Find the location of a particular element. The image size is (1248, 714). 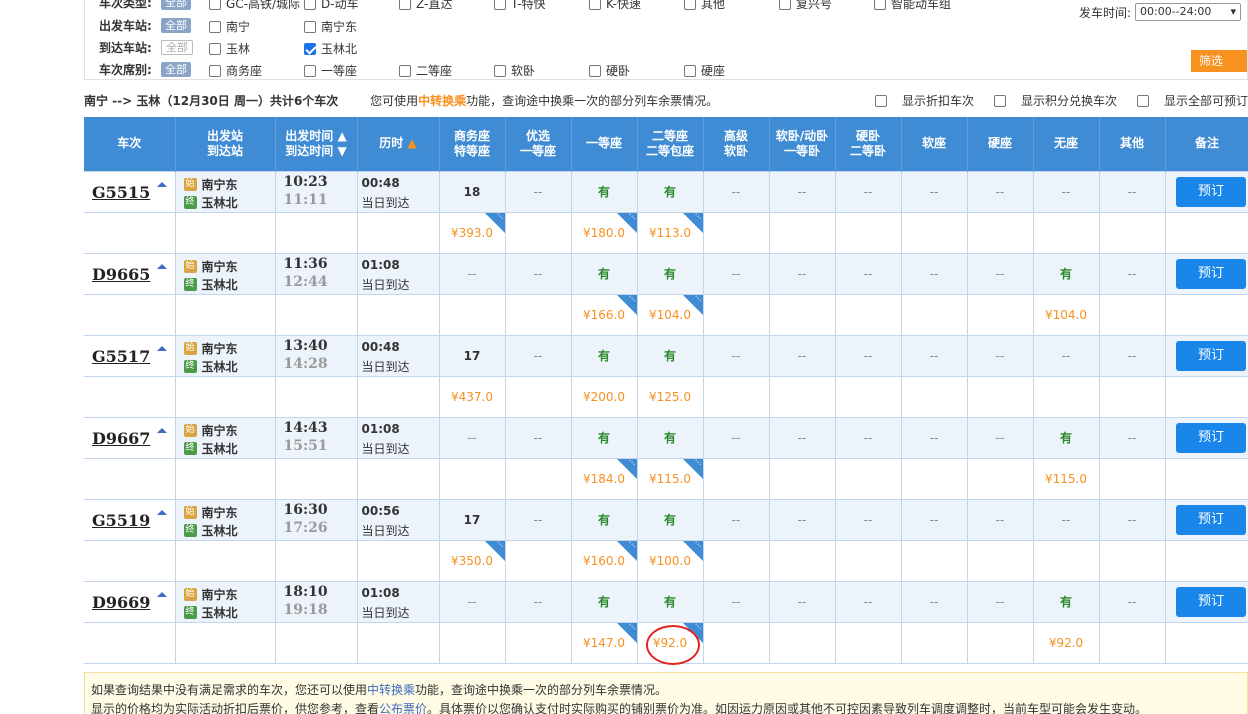

type-option-fuxing: 复兴号 is located at coordinates (805, 6).